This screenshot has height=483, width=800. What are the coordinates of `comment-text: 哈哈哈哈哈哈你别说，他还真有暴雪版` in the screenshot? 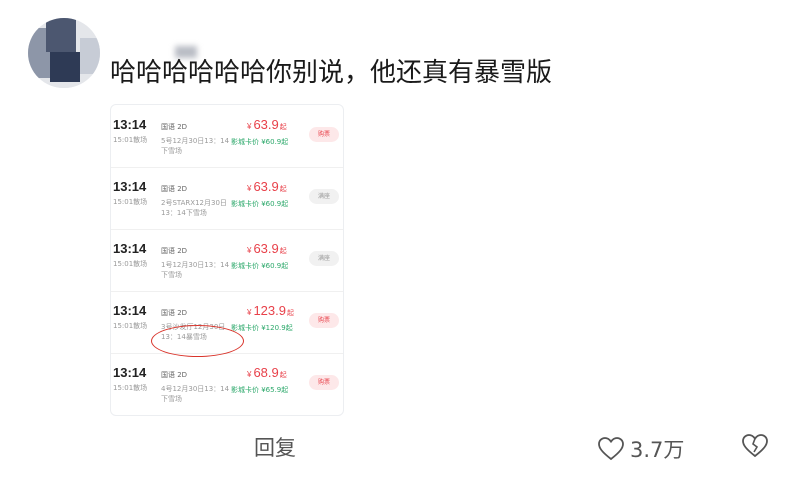 It's located at (331, 73).